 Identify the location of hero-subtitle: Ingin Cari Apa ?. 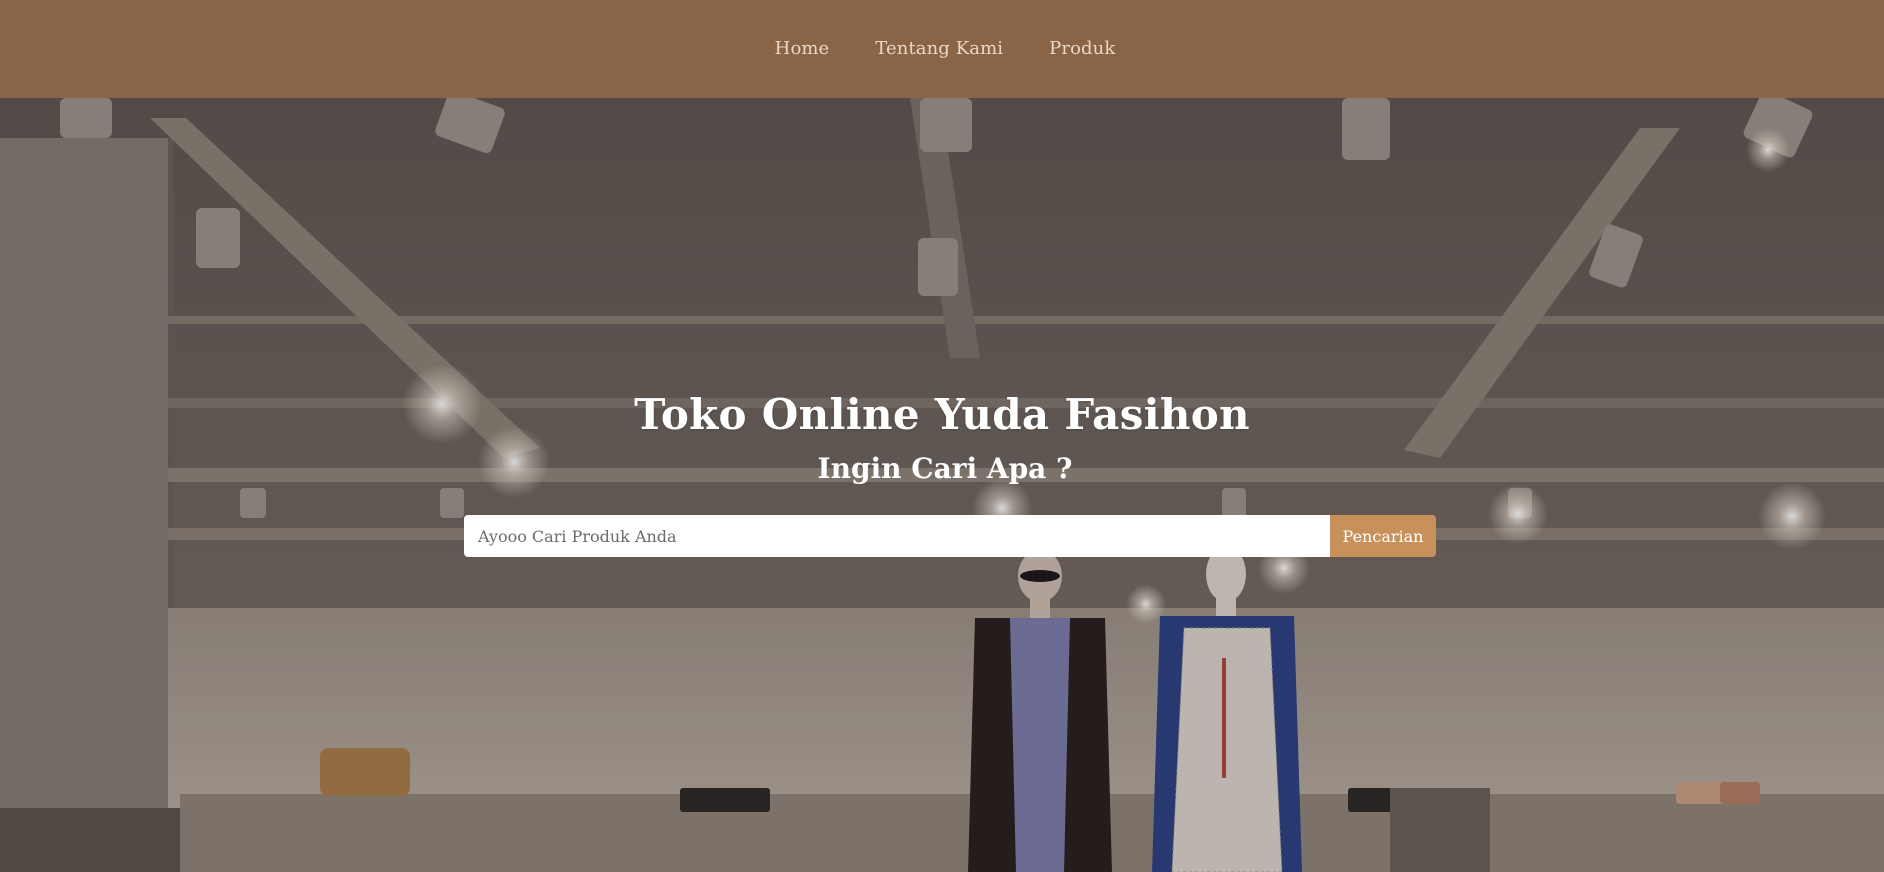
(945, 468).